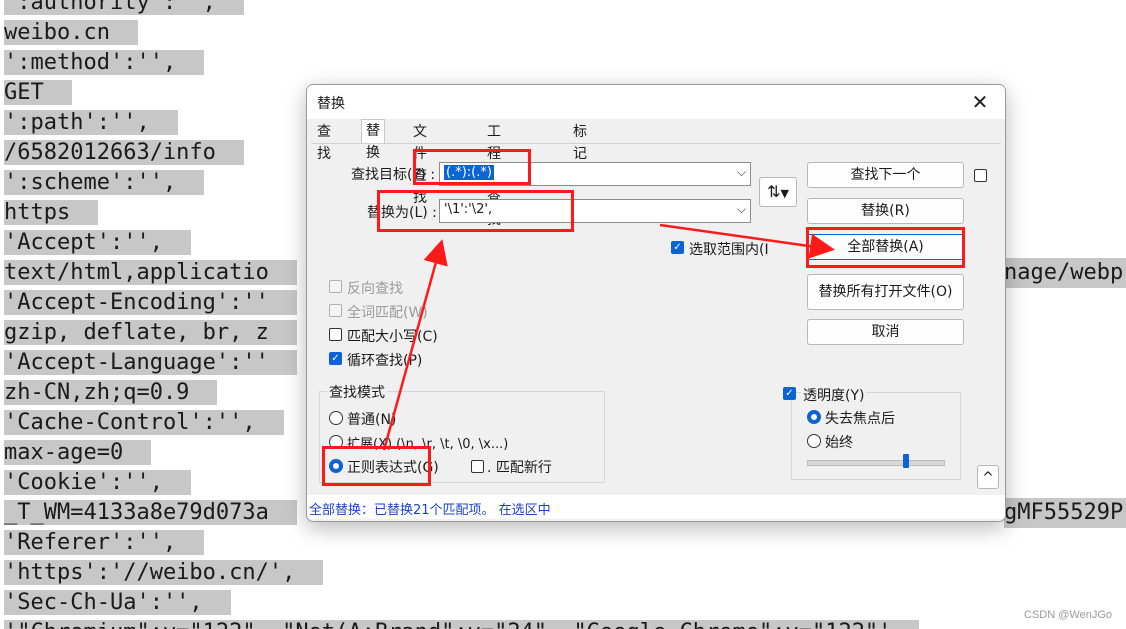  I want to click on code-line: 'Accept-Language':'', so click(150, 363).